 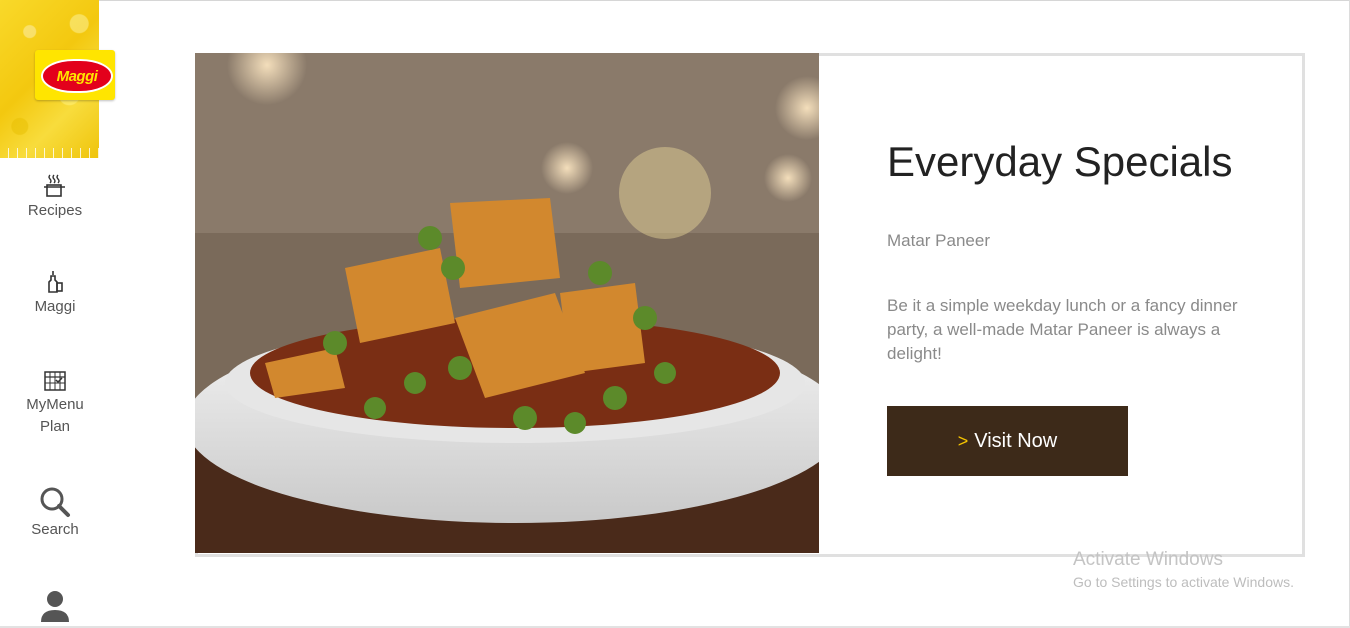 I want to click on logo-panel-ticks, so click(x=49, y=153).